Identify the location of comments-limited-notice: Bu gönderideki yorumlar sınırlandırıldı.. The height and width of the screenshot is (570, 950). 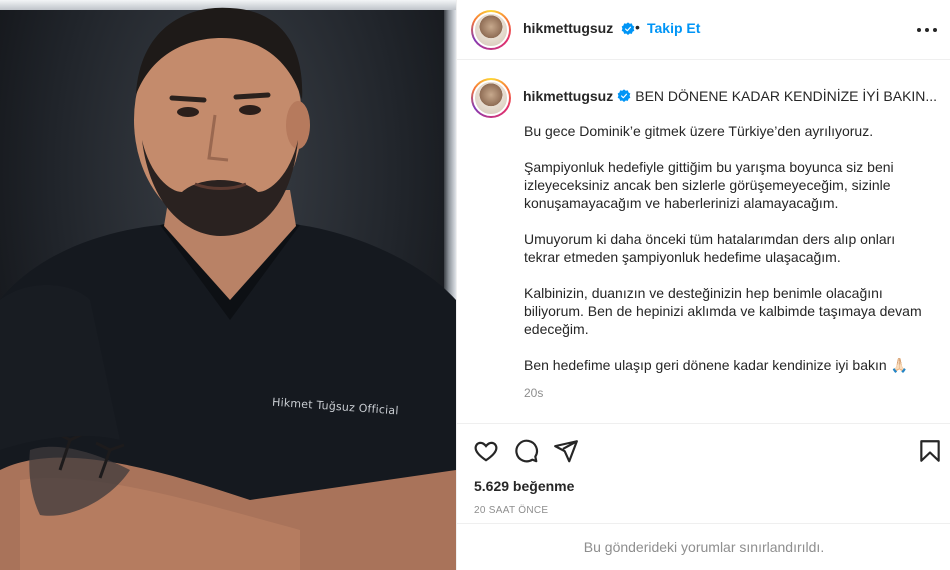
(703, 546).